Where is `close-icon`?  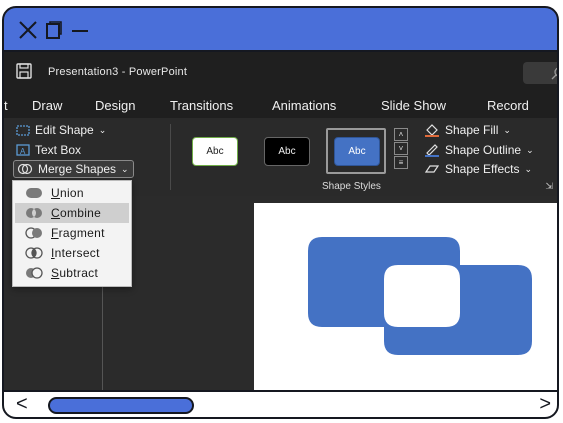
close-icon is located at coordinates (28, 30).